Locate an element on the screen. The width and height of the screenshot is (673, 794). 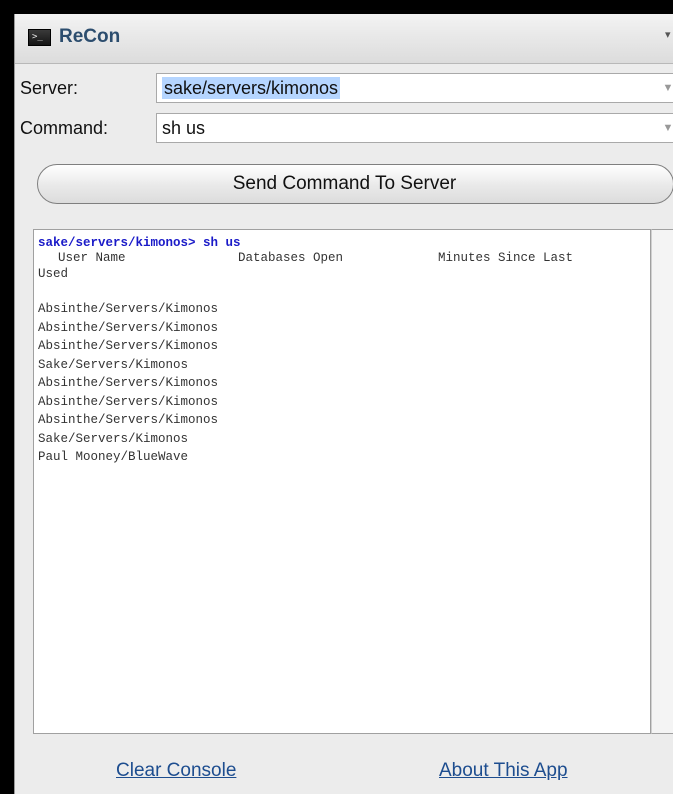
chevron-down-icon: ▾ is located at coordinates (668, 34).